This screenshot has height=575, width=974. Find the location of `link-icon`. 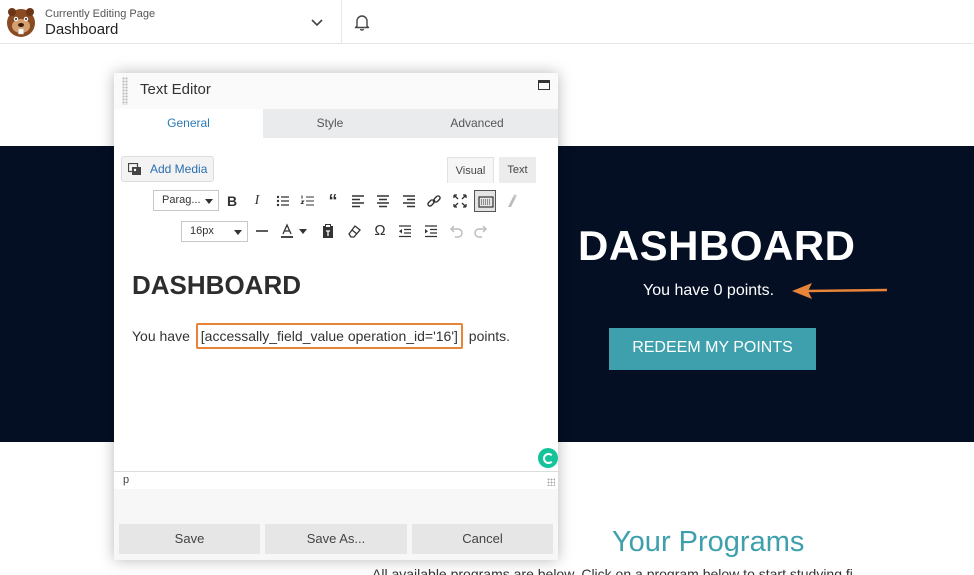

link-icon is located at coordinates (434, 201).